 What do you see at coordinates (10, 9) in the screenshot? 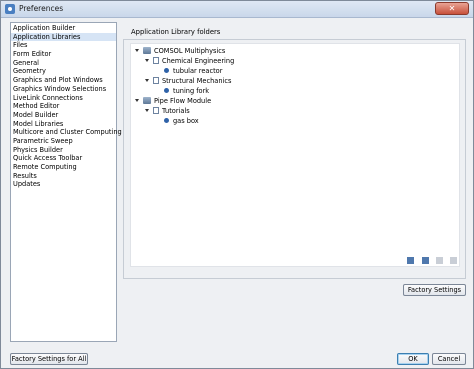
I see `app-icon` at bounding box center [10, 9].